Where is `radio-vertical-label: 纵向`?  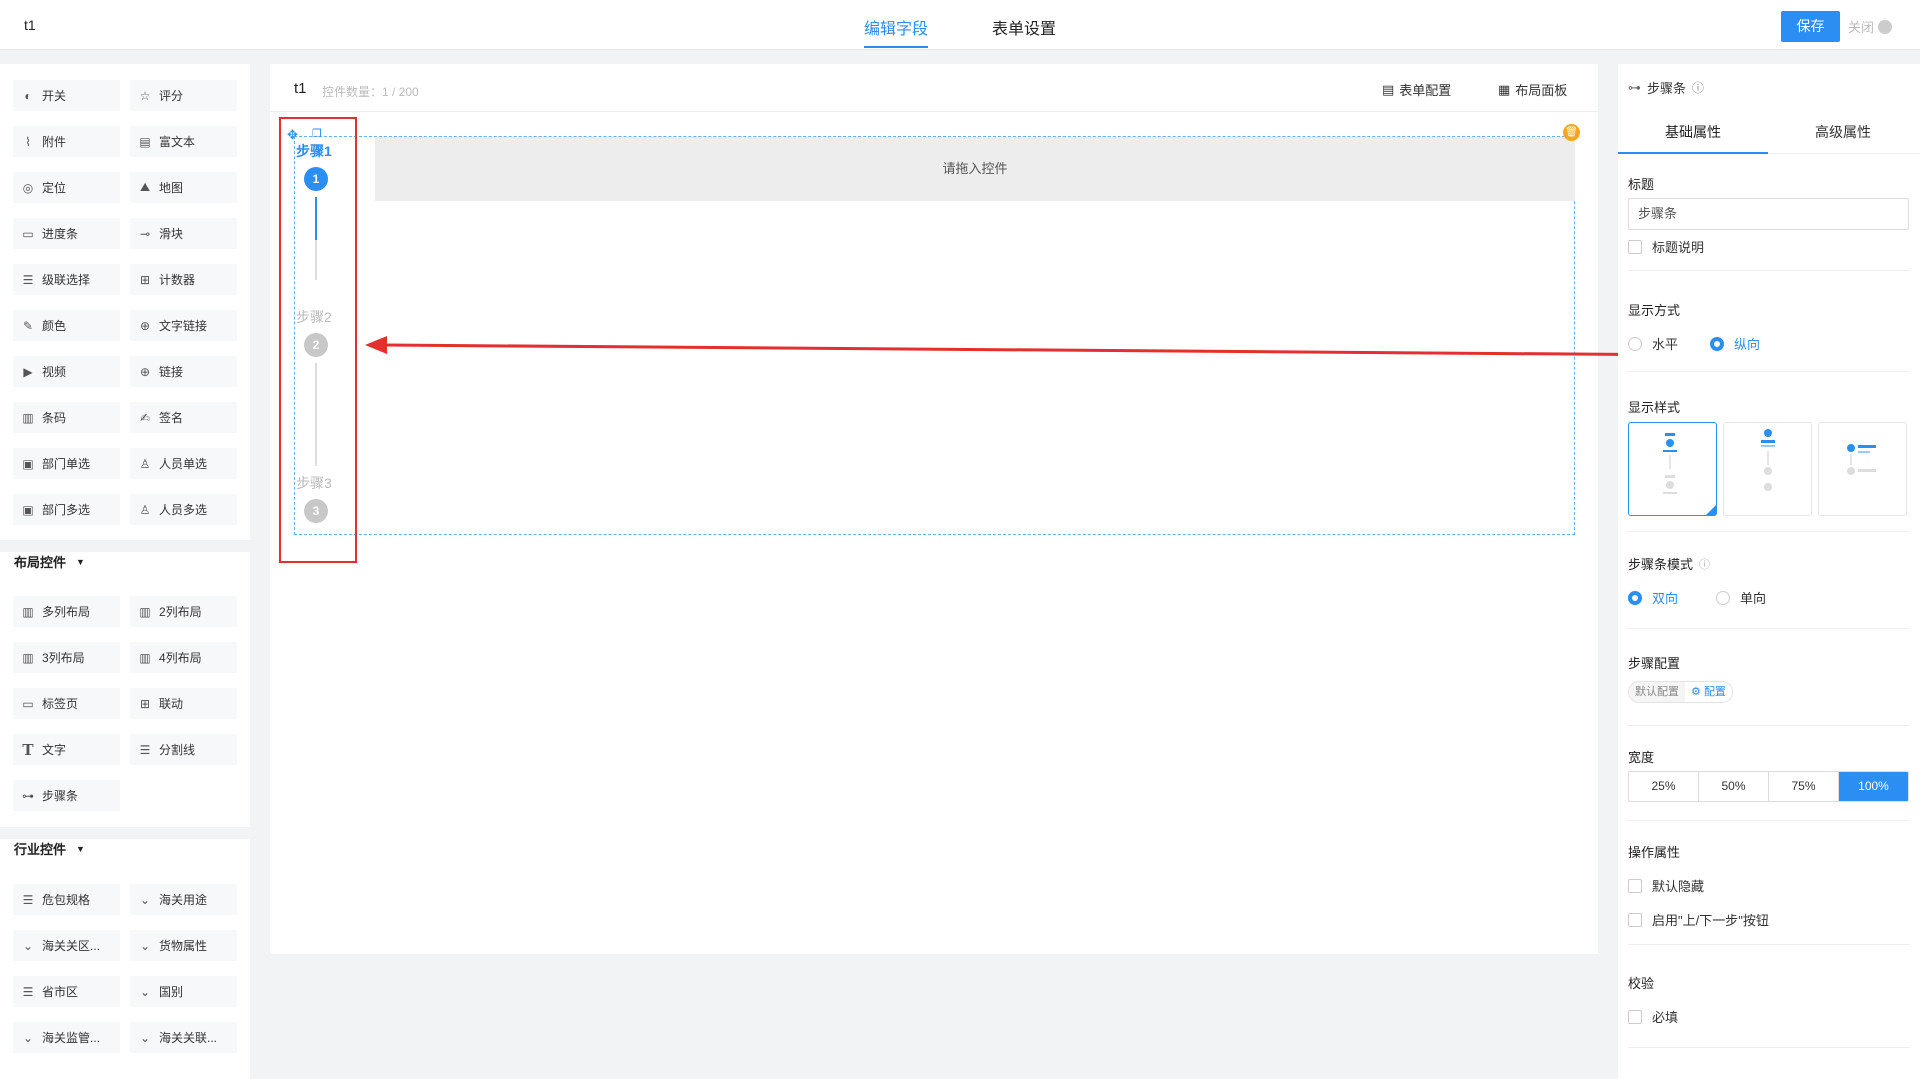
radio-vertical-label: 纵向 is located at coordinates (1747, 344).